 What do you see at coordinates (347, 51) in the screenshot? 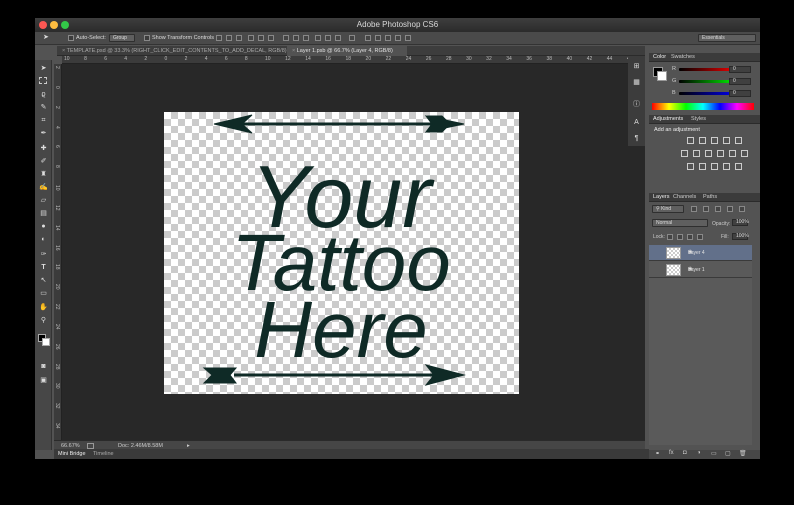
I see `tab-layer1-psb: × Layer 1.psb @ 66.7% (Layer 4, RGB/8)` at bounding box center [347, 51].